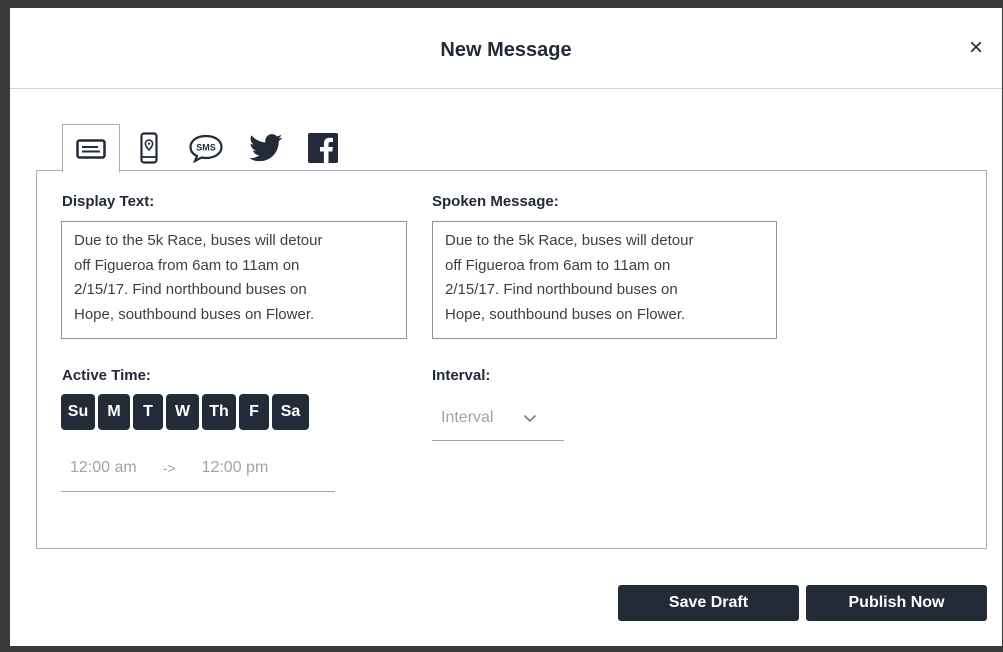 This screenshot has width=1003, height=652. I want to click on tab-phone-location, so click(149, 147).